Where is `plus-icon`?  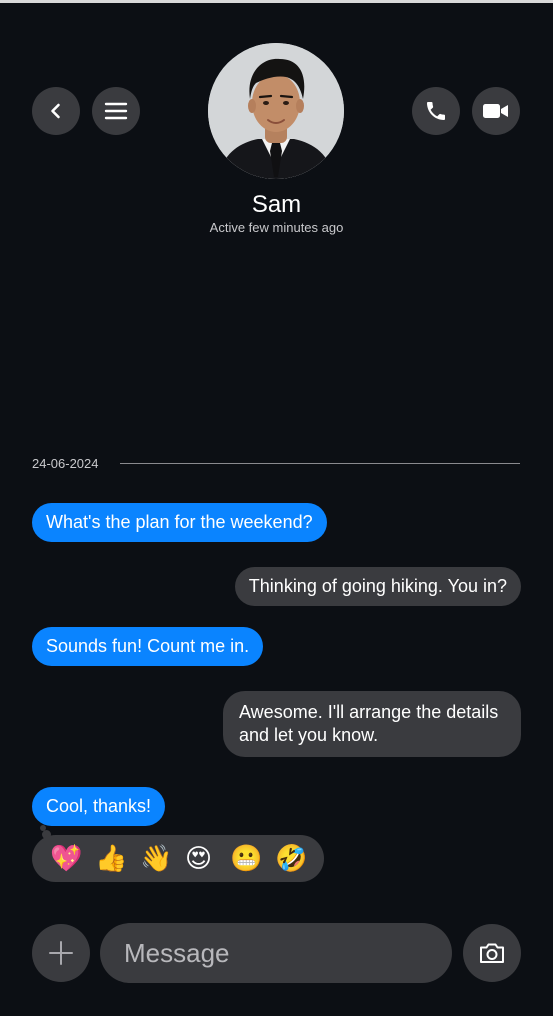
plus-icon is located at coordinates (61, 953).